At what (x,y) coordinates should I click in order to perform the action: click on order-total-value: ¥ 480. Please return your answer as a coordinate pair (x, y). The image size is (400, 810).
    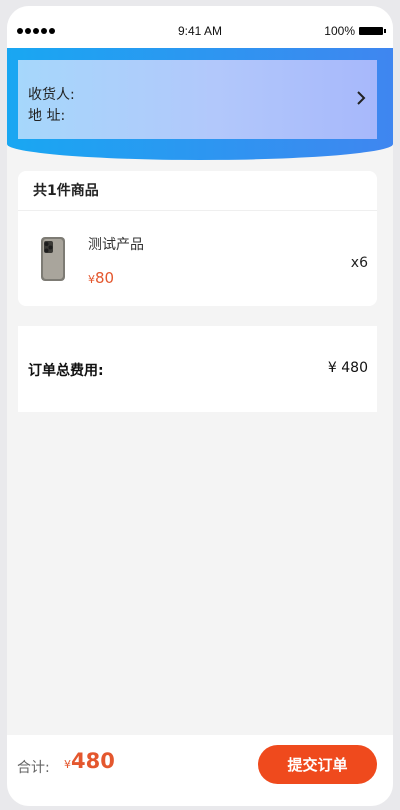
    Looking at the image, I should click on (347, 368).